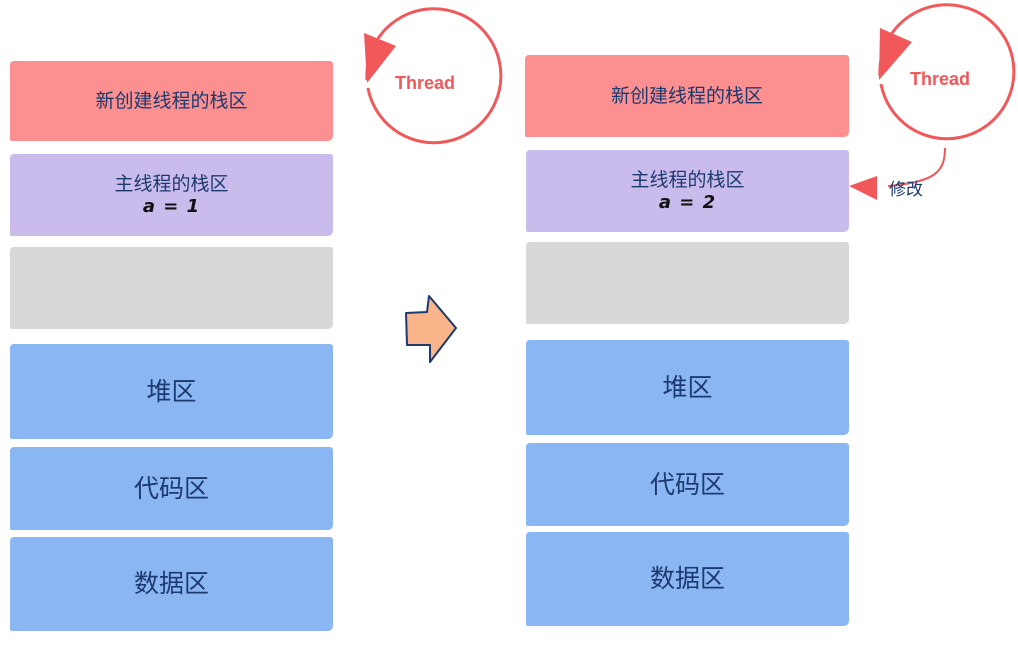  I want to click on left-thread-arrowhead-icon, so click(380, 58).